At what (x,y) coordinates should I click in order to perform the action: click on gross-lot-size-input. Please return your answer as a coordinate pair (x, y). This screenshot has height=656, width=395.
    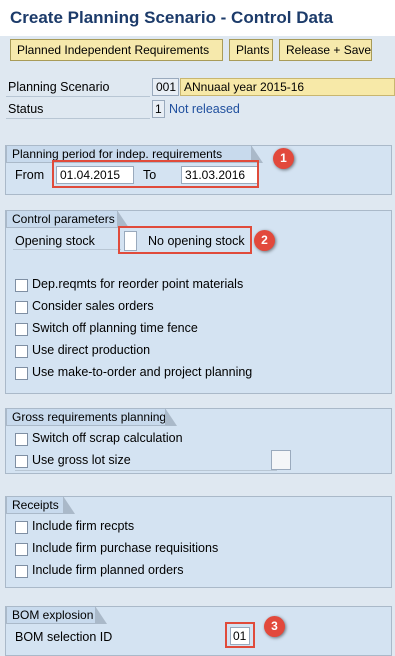
    Looking at the image, I should click on (281, 460).